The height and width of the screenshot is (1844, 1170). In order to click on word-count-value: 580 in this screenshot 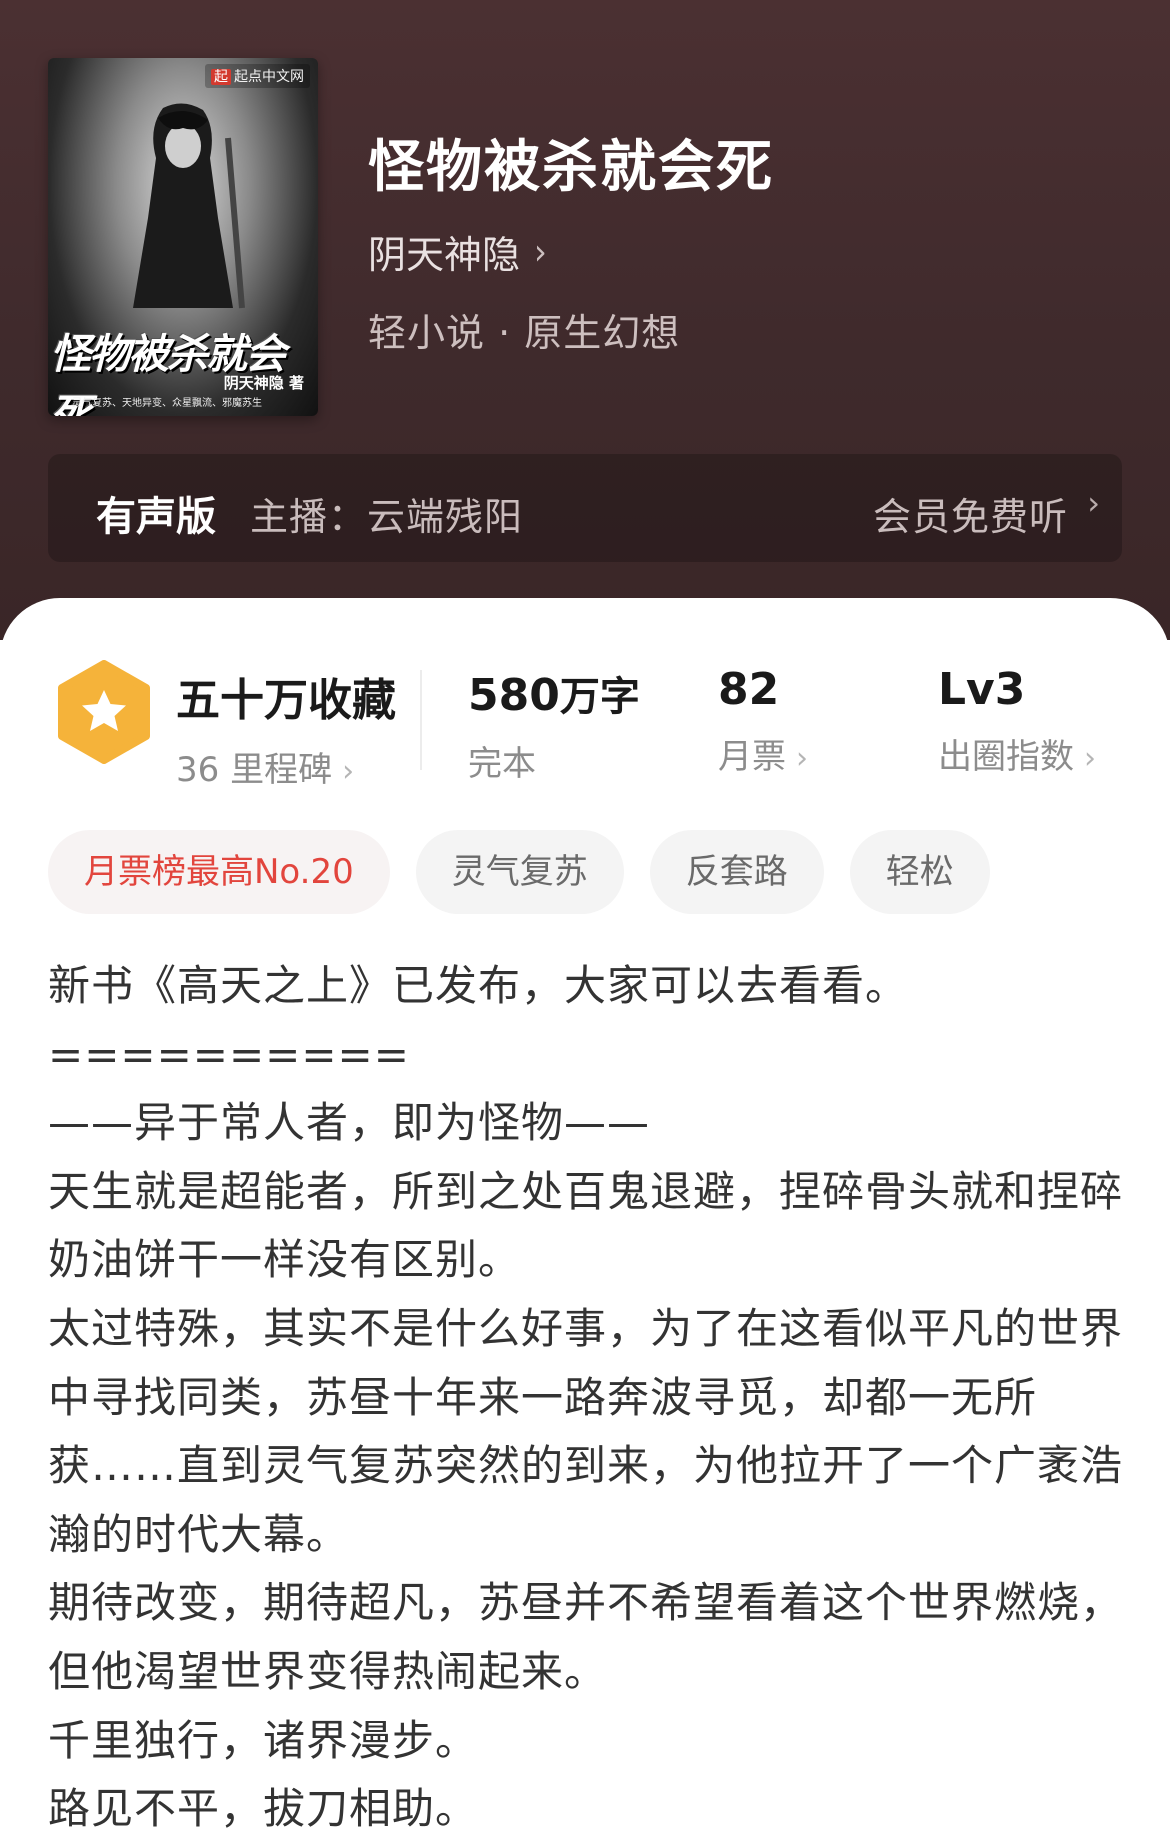, I will do `click(514, 695)`.